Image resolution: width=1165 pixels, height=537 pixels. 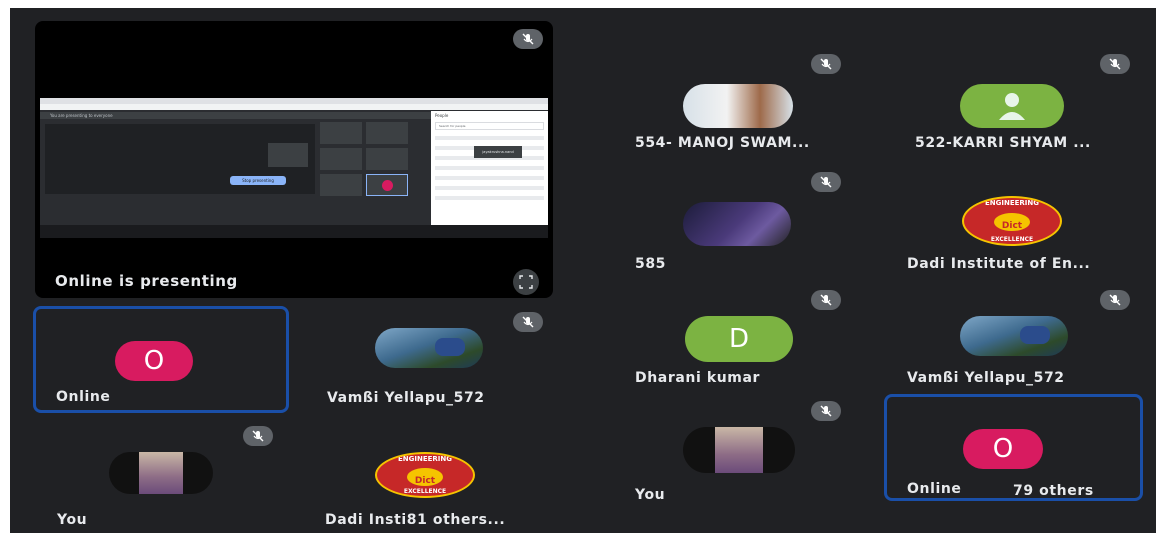 I want to click on people-search: Search for people, so click(x=489, y=126).